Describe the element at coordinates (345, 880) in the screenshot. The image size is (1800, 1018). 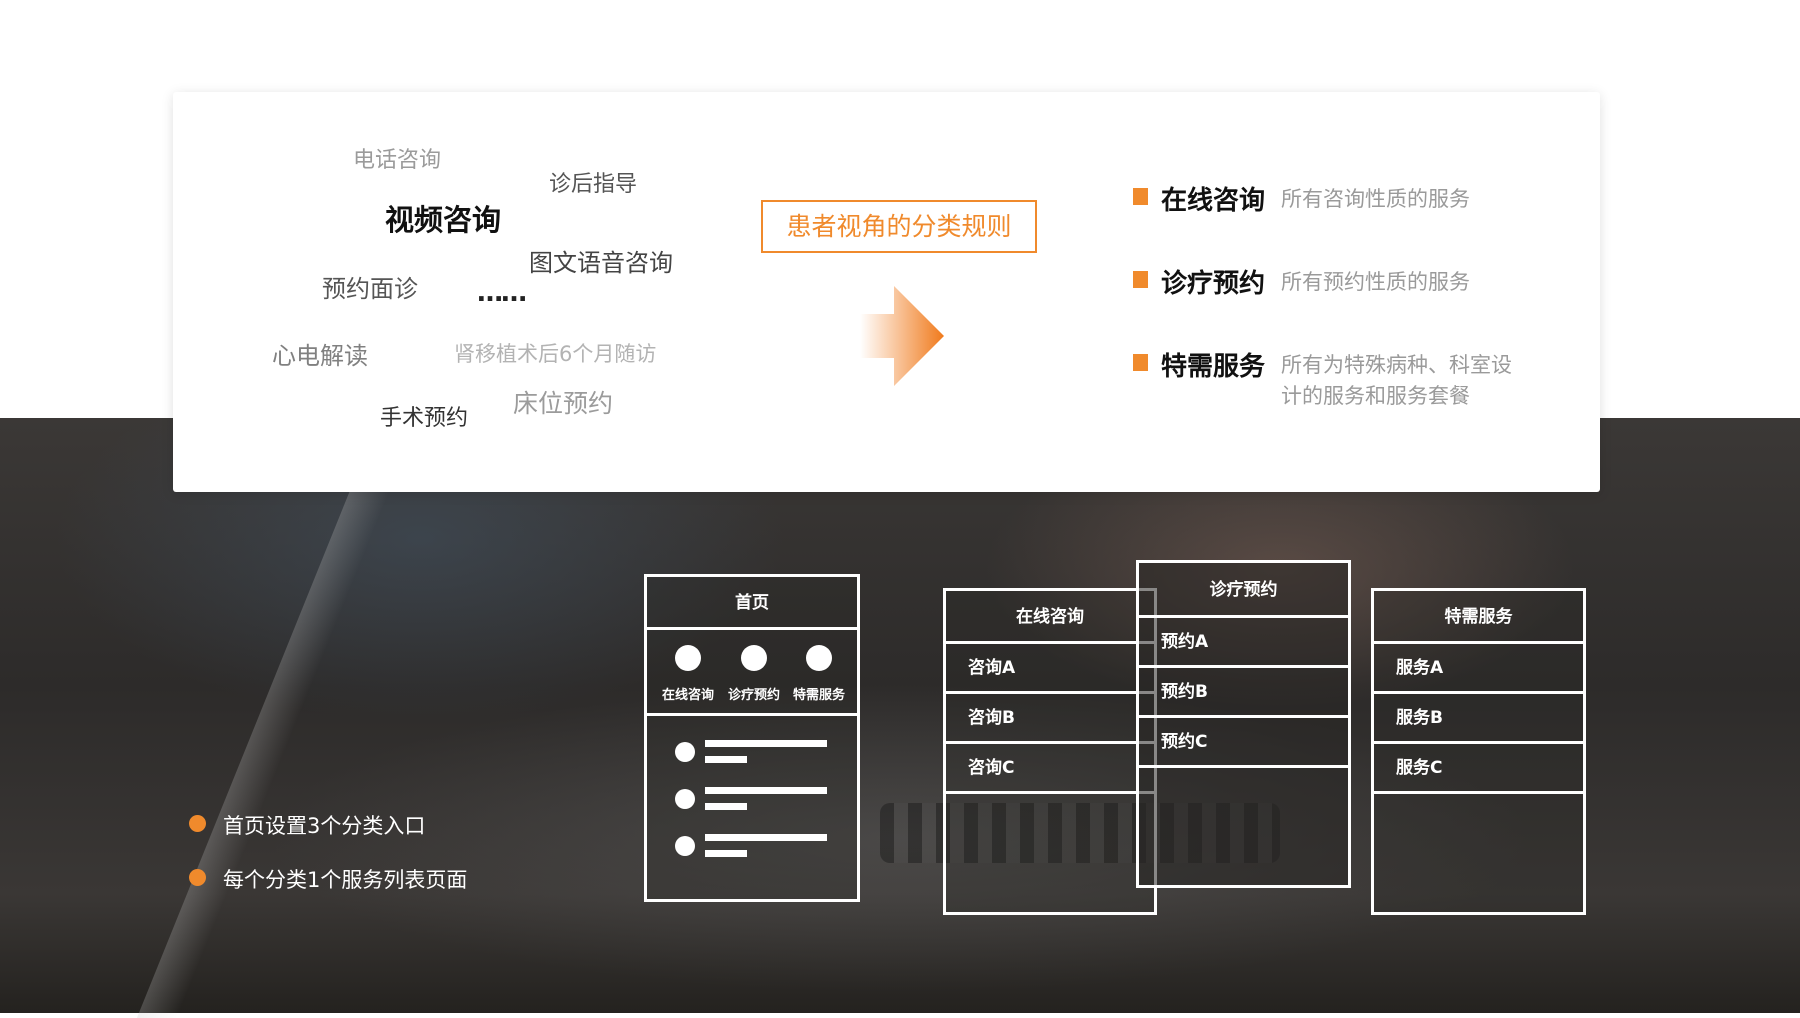
I see `bullet-text: 每个分类1个服务列表页面` at that location.